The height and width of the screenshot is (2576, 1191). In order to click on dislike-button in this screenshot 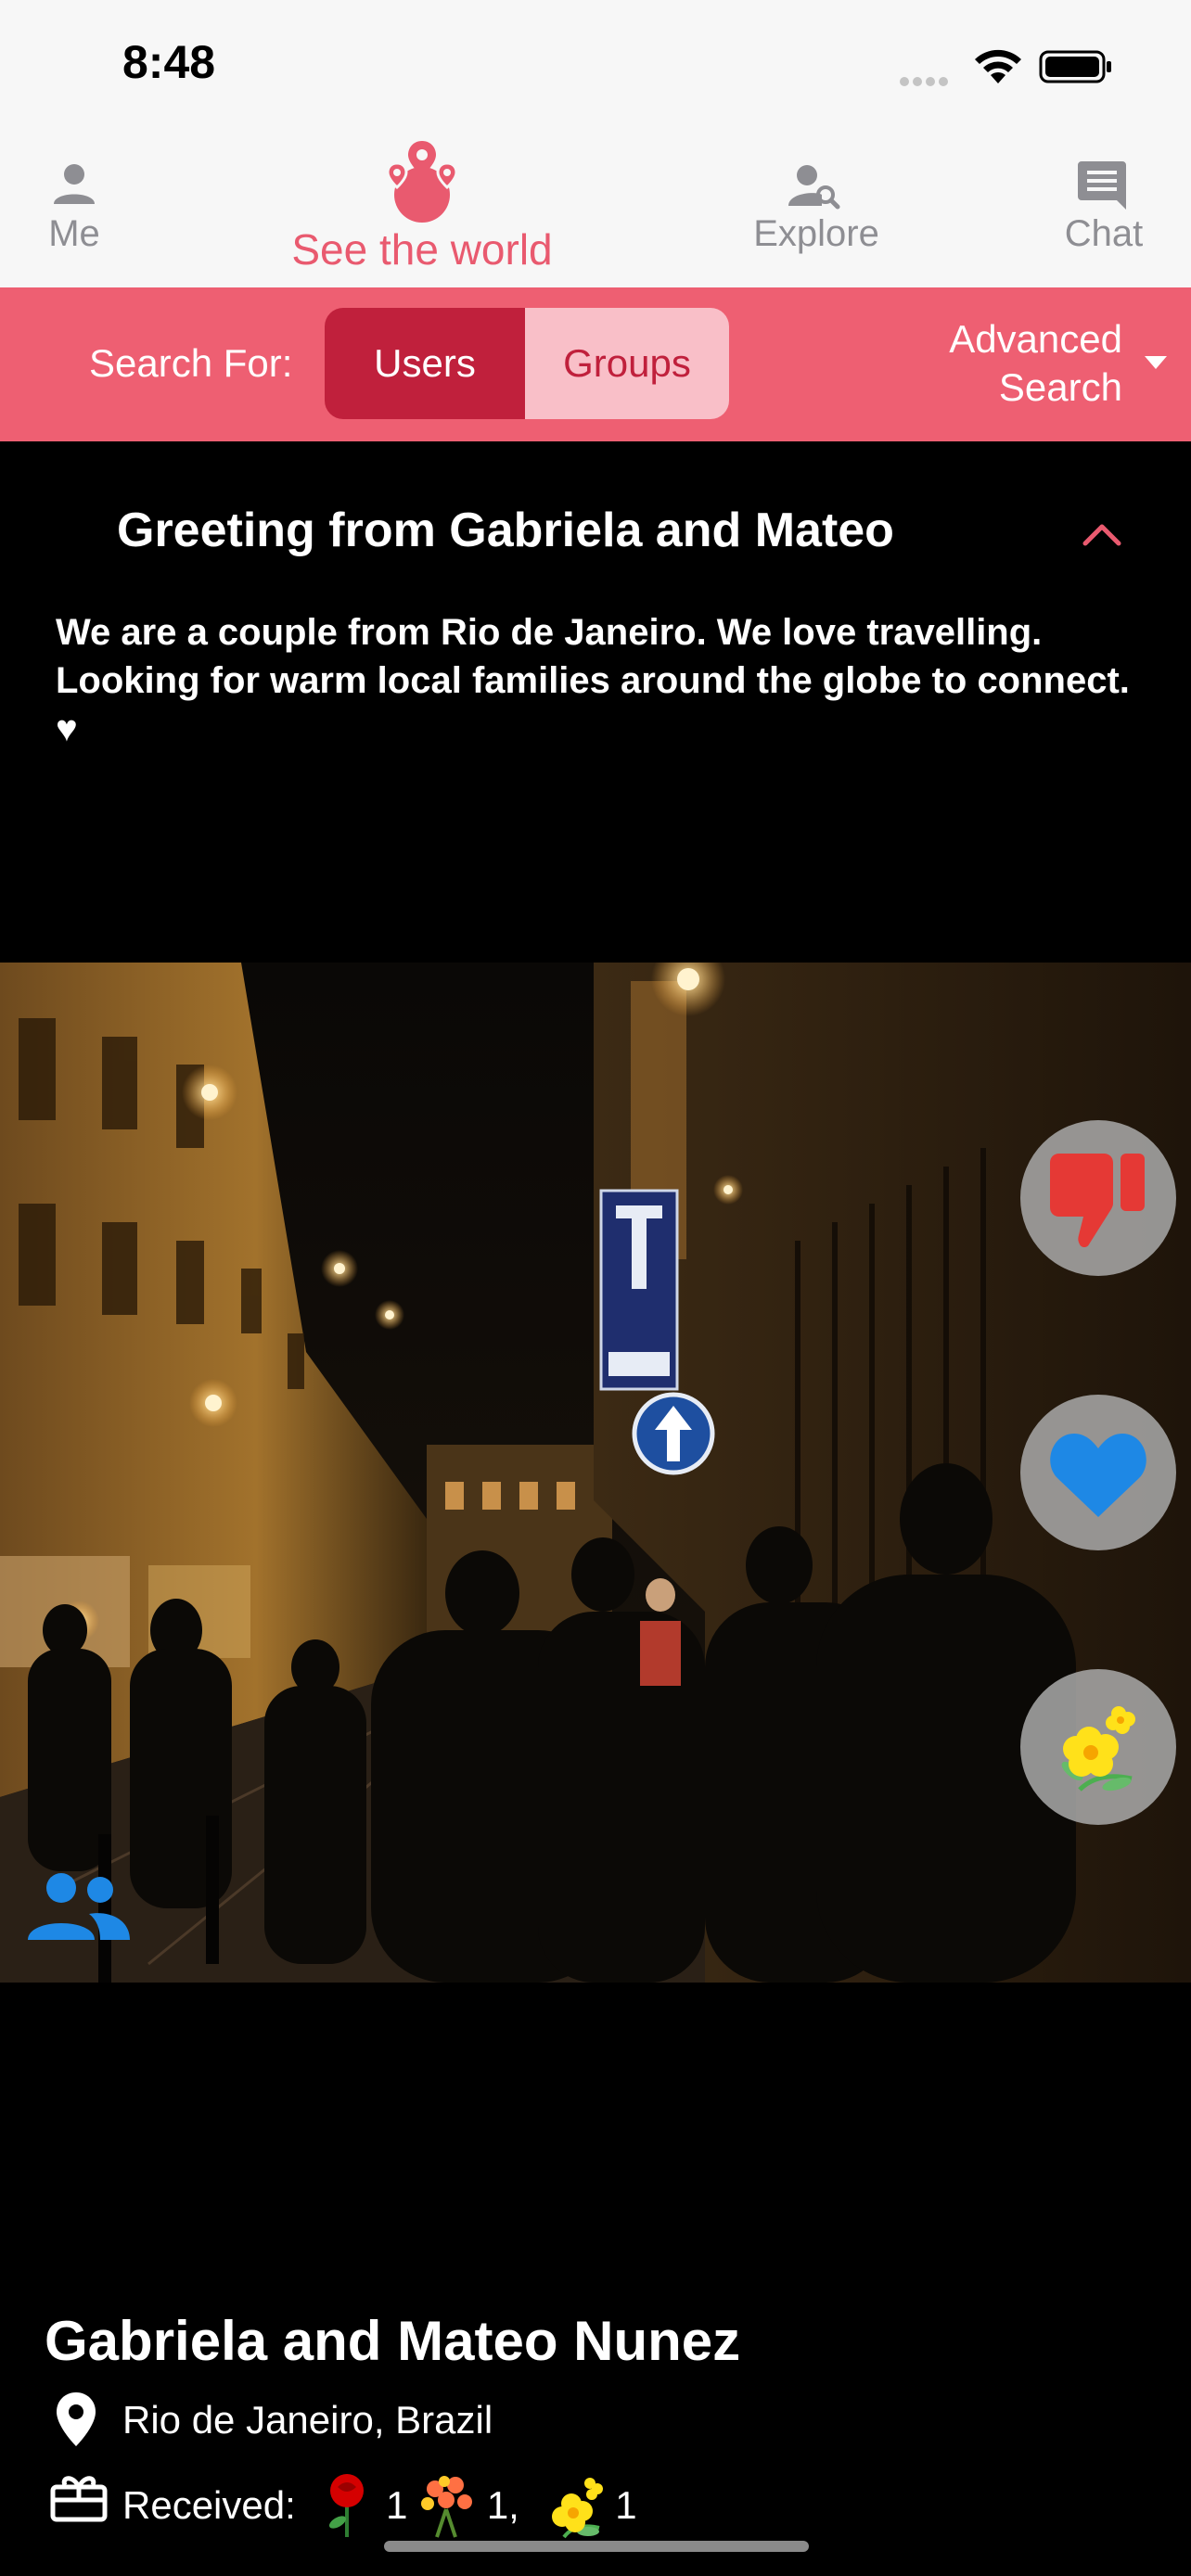, I will do `click(1098, 1198)`.